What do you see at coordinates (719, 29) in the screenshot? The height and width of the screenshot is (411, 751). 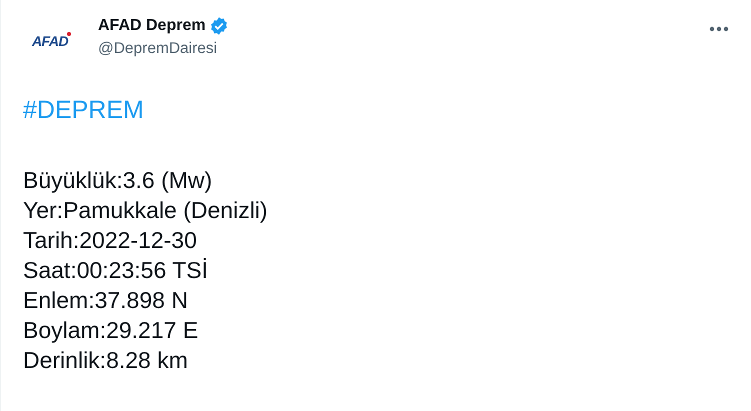 I see `more-options-icon` at bounding box center [719, 29].